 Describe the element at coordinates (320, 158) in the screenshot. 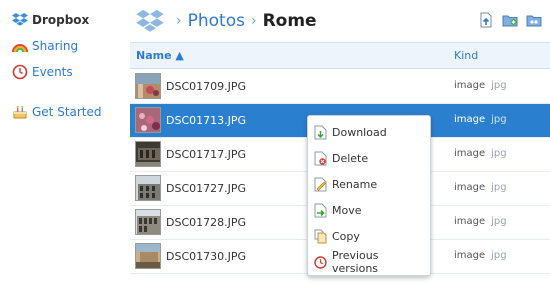

I see `delete-icon` at that location.